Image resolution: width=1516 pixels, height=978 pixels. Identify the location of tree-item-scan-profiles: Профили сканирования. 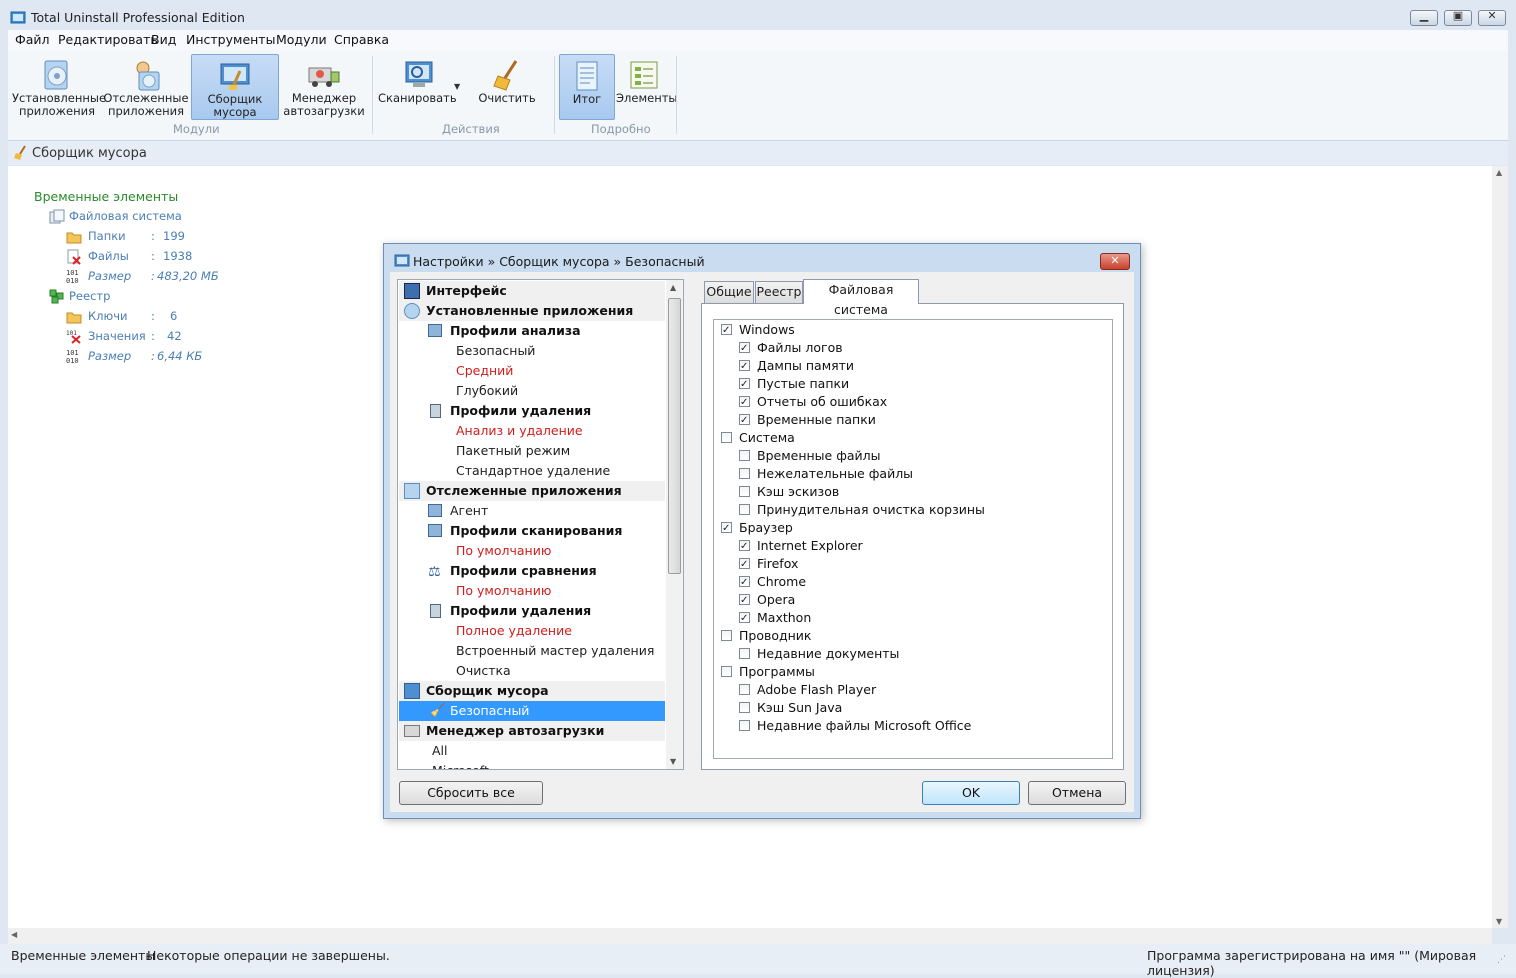
(532, 531).